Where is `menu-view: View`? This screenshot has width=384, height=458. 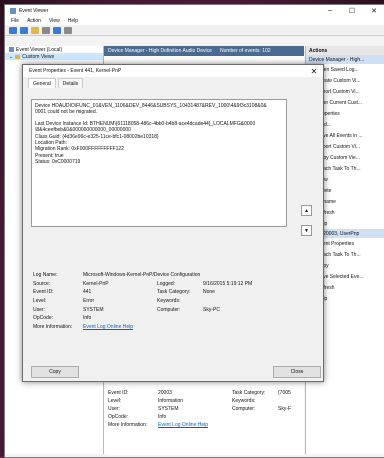
menu-view: View is located at coordinates (54, 21).